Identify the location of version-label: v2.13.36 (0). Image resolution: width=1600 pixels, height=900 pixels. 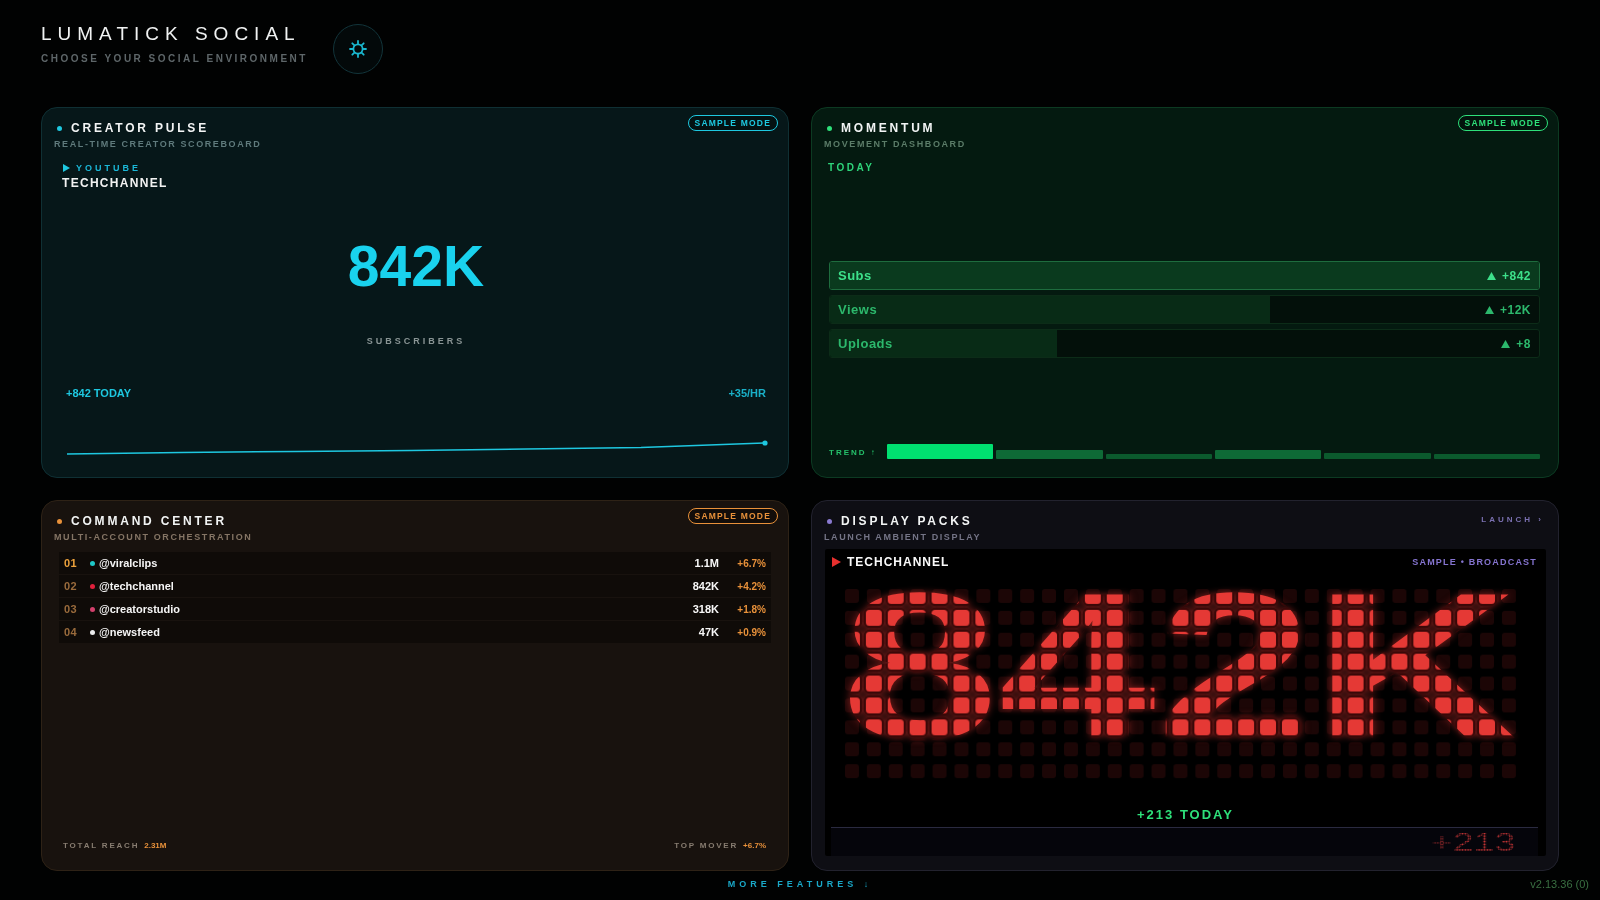
(1559, 884).